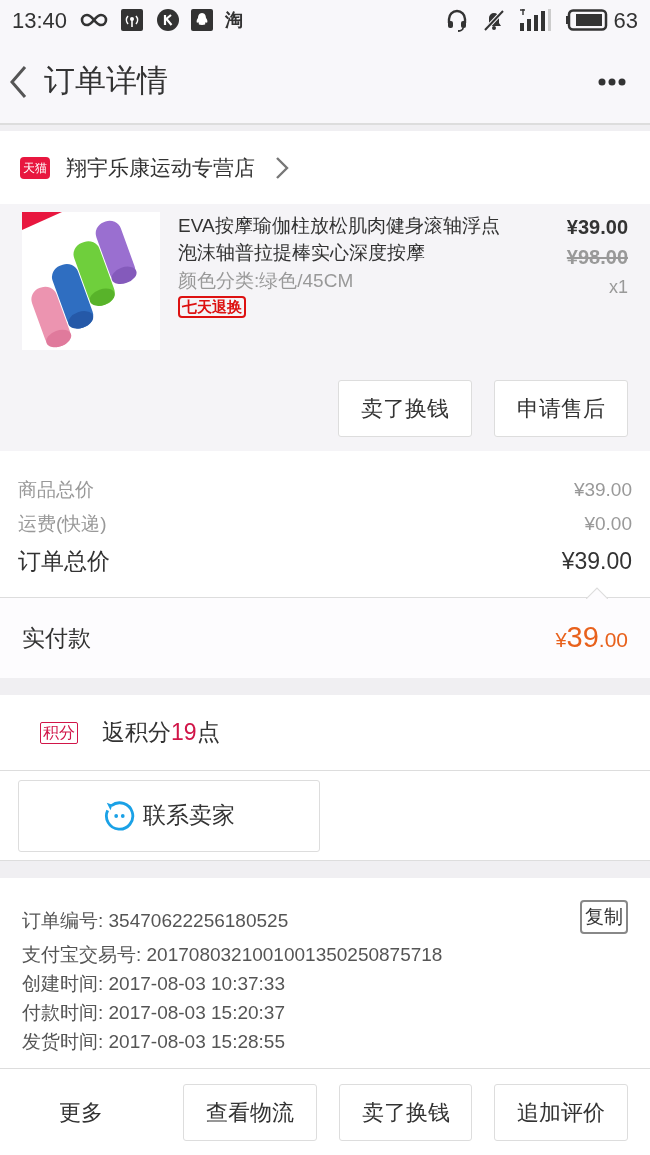 This screenshot has width=650, height=1155. What do you see at coordinates (35, 167) in the screenshot?
I see `tmall-badge: 天猫` at bounding box center [35, 167].